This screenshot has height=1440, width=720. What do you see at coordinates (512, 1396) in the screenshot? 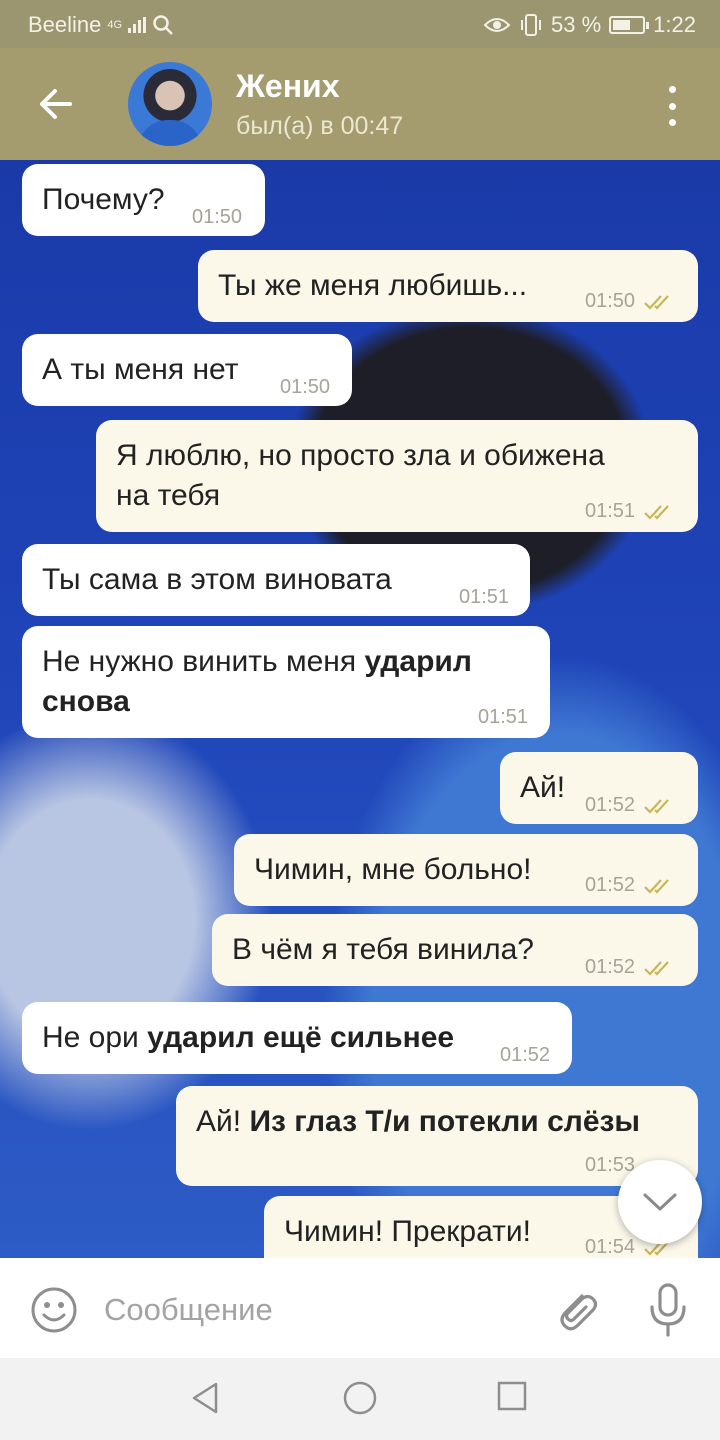
I see `nav-recents-icon` at bounding box center [512, 1396].